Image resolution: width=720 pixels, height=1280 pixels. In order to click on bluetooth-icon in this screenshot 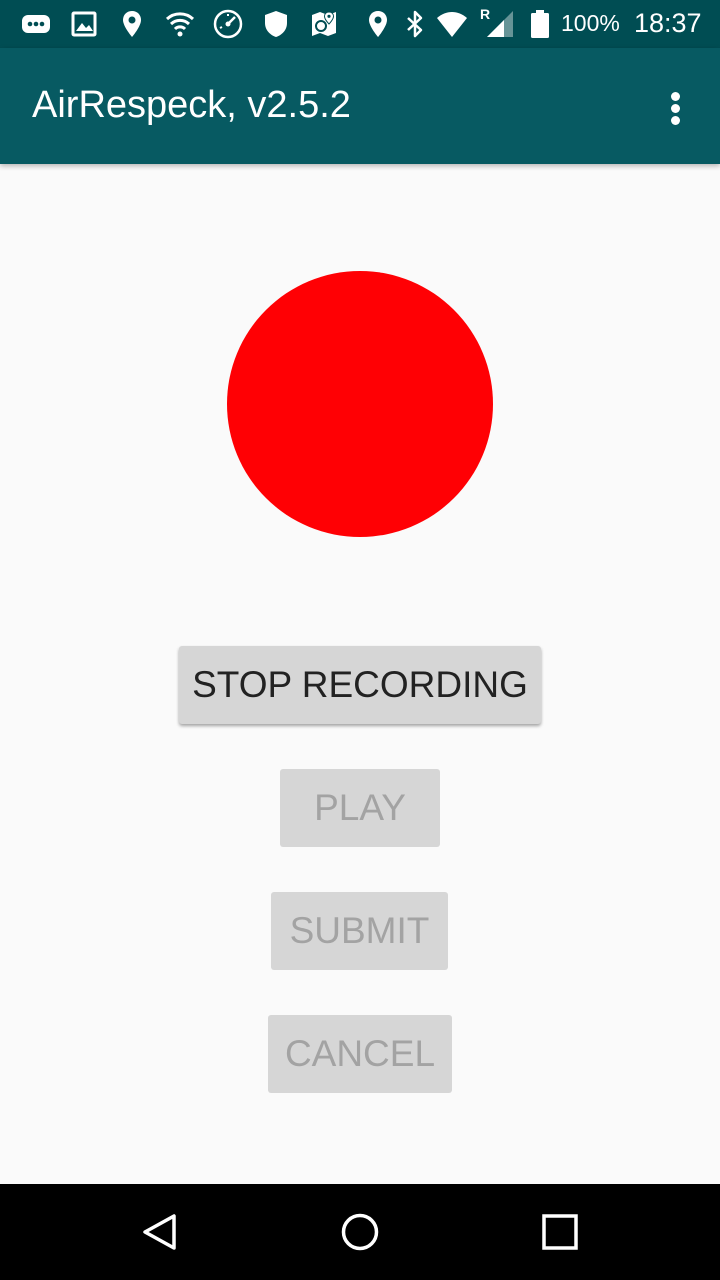, I will do `click(415, 24)`.